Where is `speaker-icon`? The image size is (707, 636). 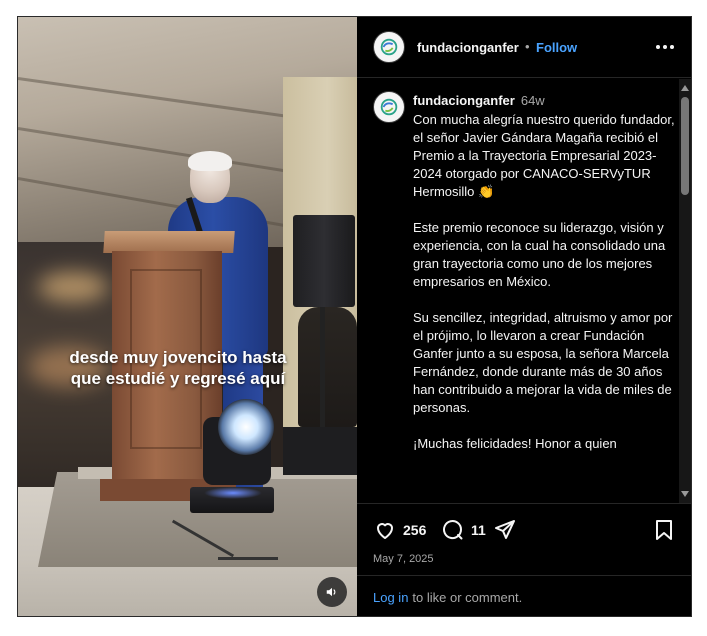 speaker-icon is located at coordinates (331, 592).